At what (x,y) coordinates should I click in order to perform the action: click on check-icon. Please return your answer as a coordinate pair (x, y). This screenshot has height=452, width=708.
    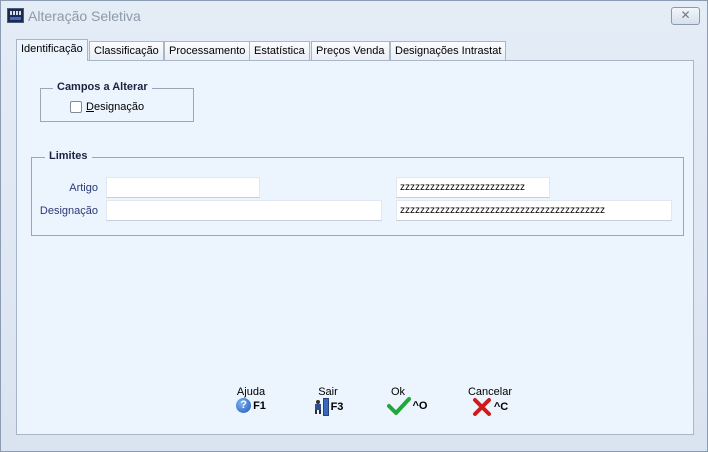
    Looking at the image, I should click on (398, 406).